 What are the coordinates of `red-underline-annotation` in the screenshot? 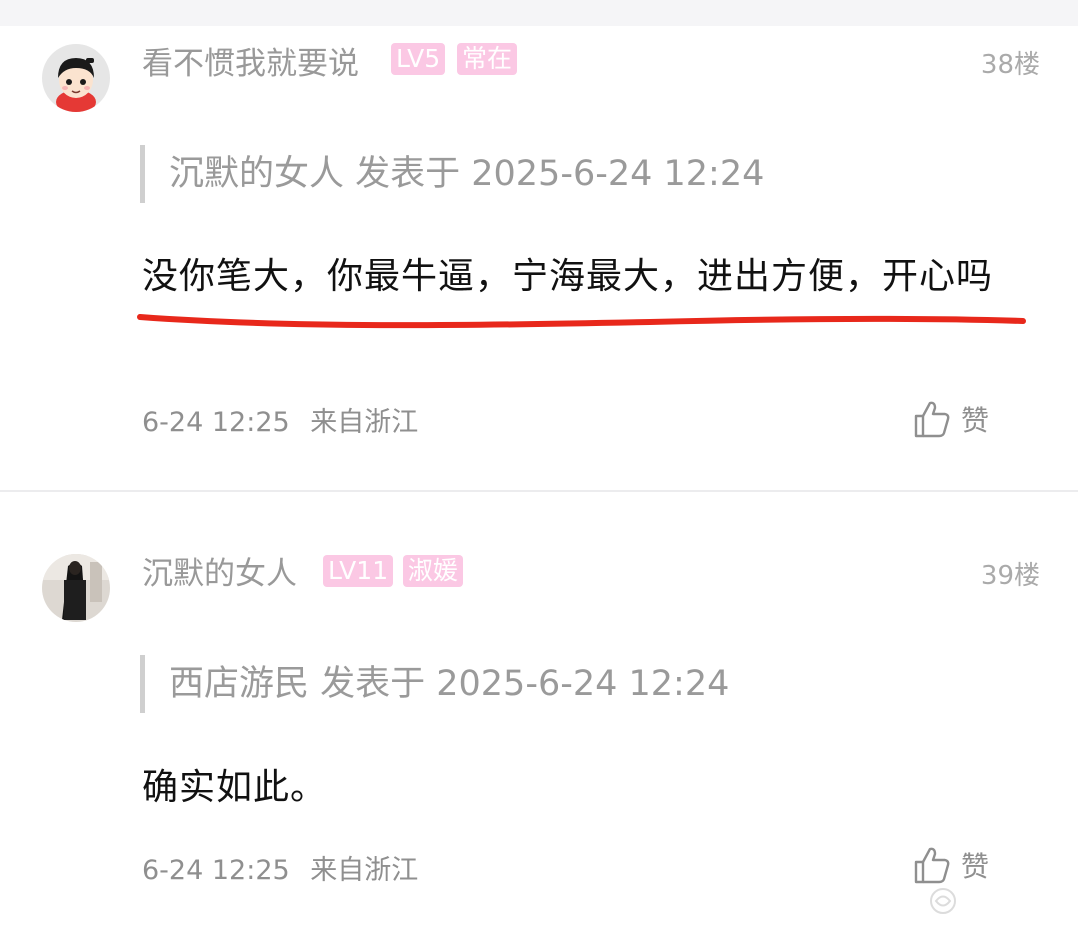 It's located at (581, 321).